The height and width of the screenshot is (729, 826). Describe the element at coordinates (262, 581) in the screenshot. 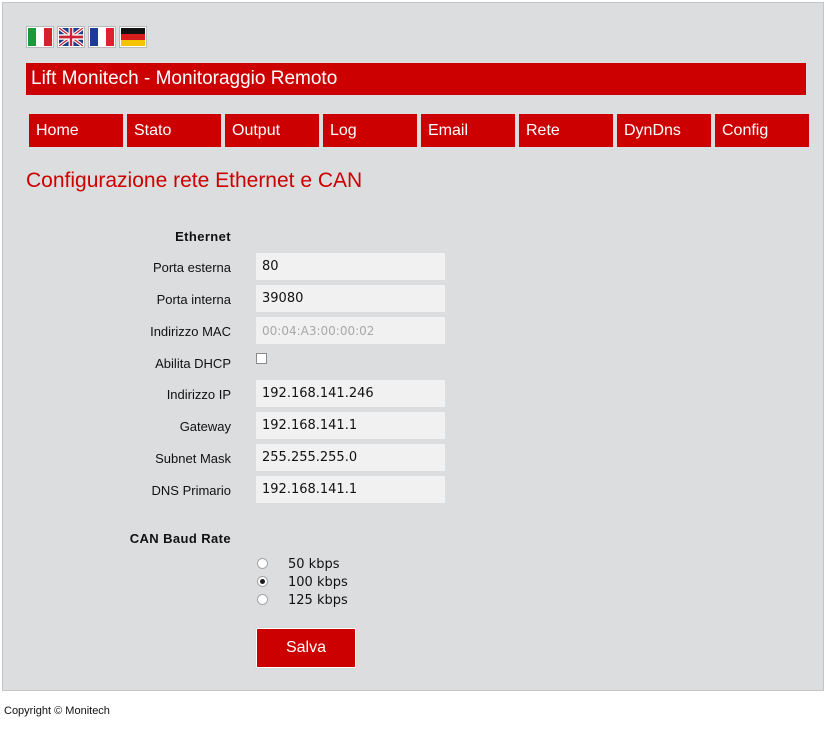

I see `baud-100-radio` at that location.